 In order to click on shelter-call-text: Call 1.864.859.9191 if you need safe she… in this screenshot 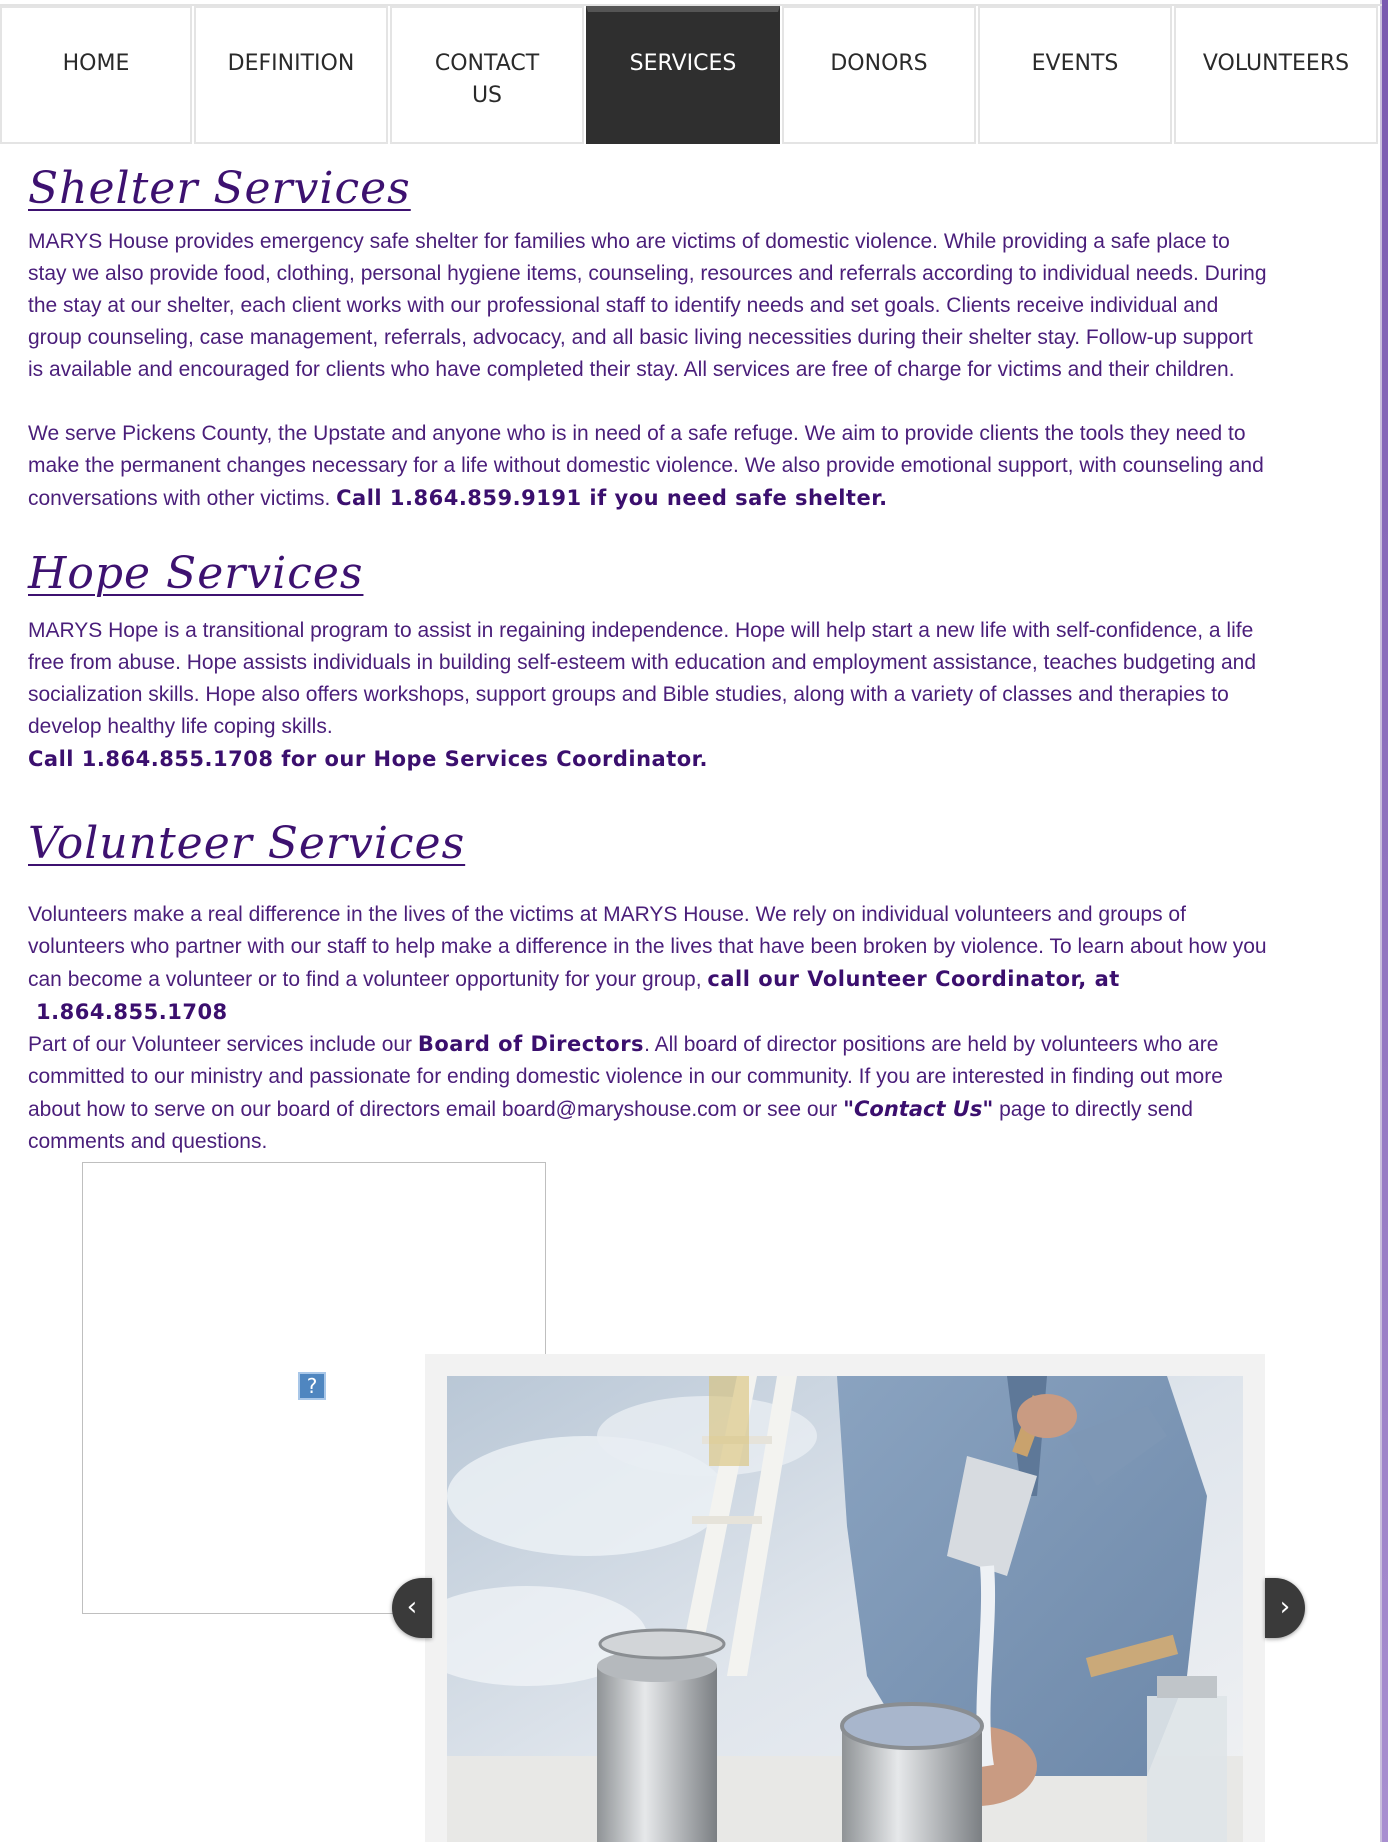, I will do `click(612, 498)`.